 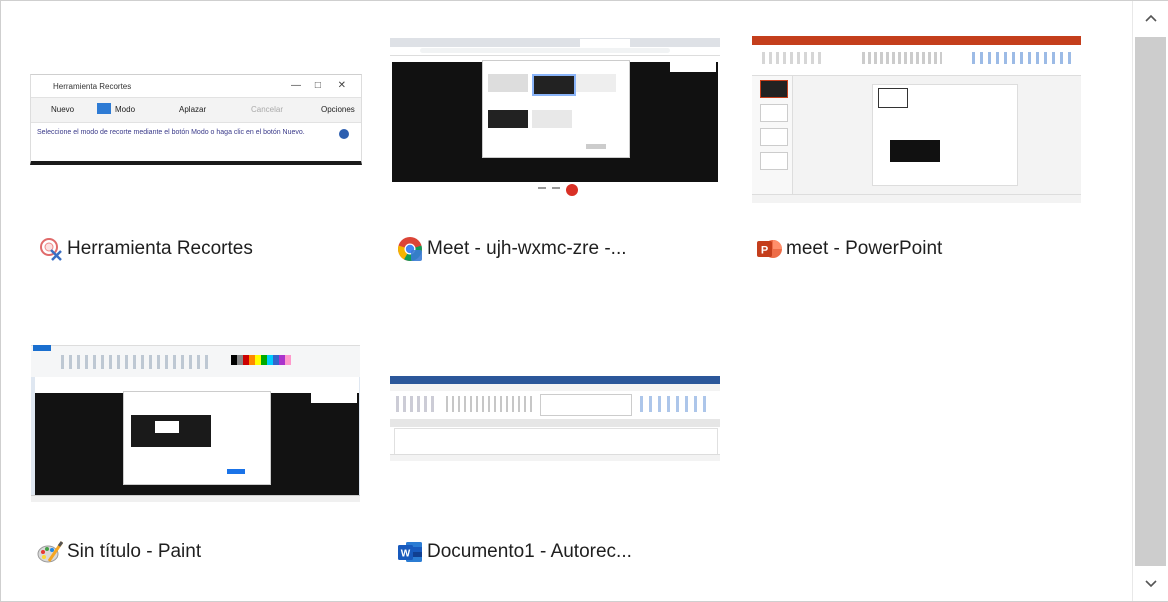 What do you see at coordinates (916, 198) in the screenshot?
I see `ppt-statusbar` at bounding box center [916, 198].